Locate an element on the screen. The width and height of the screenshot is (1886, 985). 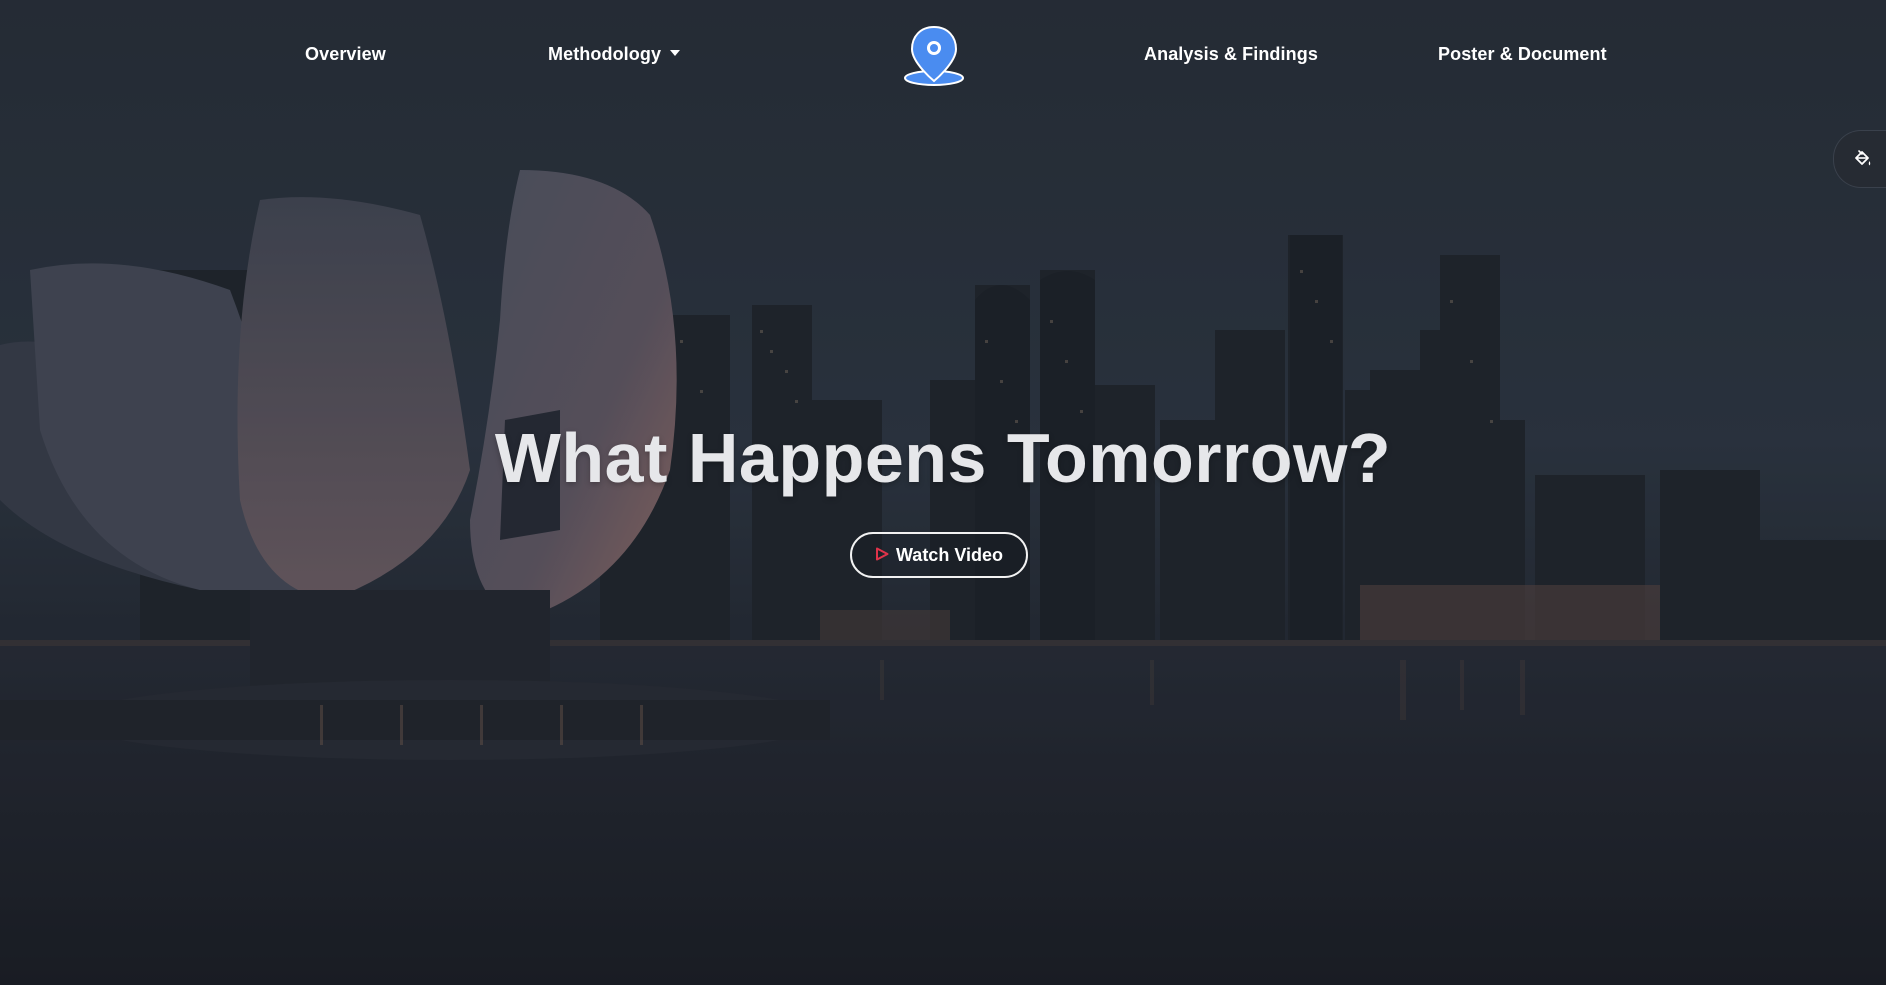
nav-methodology-dropdown: Methodology is located at coordinates (614, 54).